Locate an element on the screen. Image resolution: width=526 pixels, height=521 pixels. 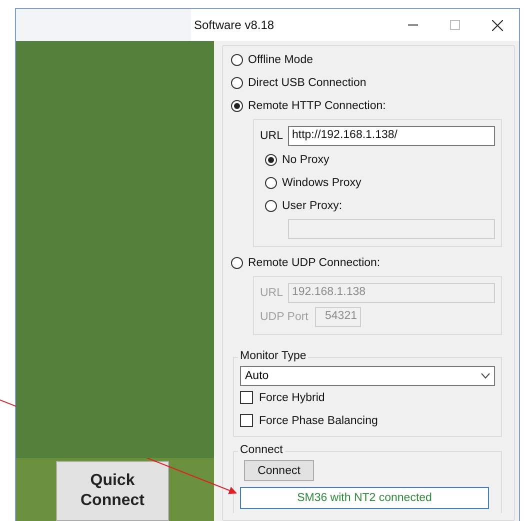
group-title: Connect is located at coordinates (261, 450).